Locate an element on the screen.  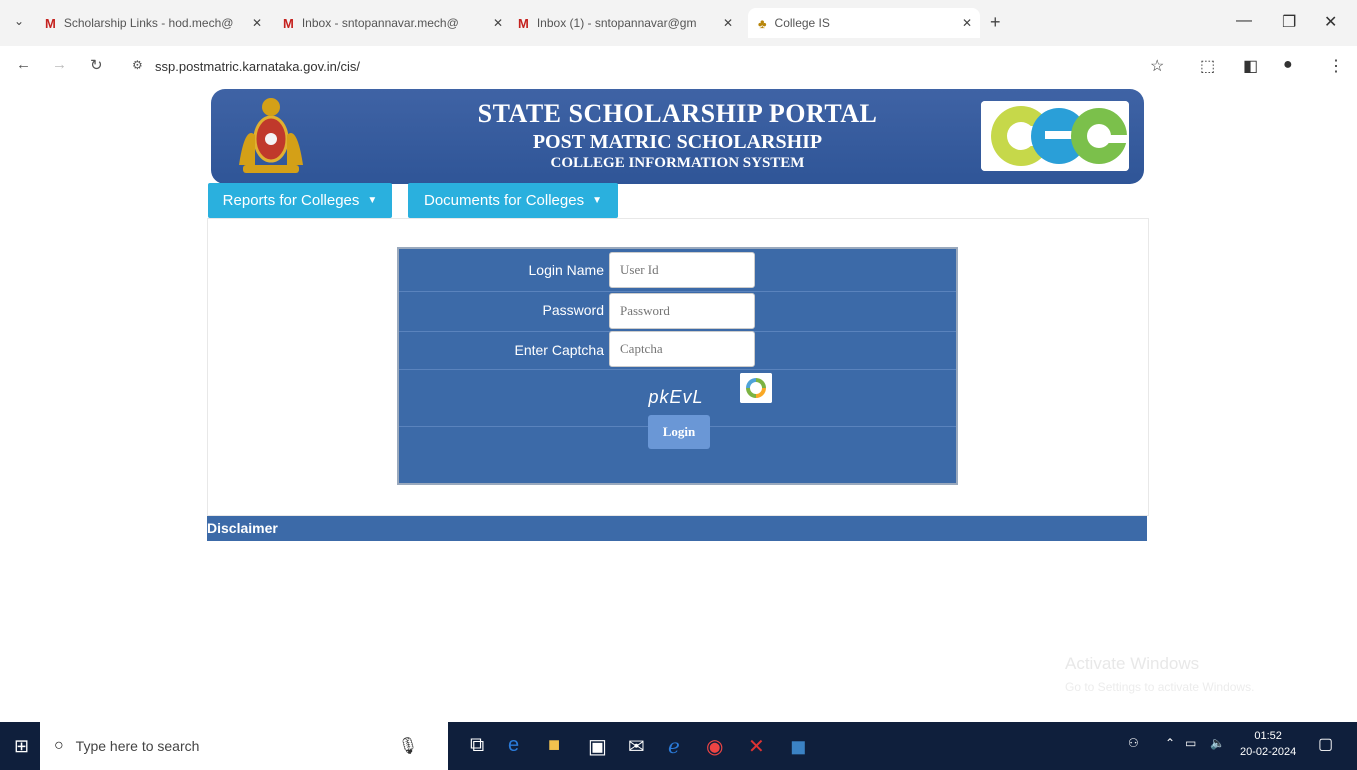
disclaimer-bar: Disclaimer is located at coordinates (677, 528).